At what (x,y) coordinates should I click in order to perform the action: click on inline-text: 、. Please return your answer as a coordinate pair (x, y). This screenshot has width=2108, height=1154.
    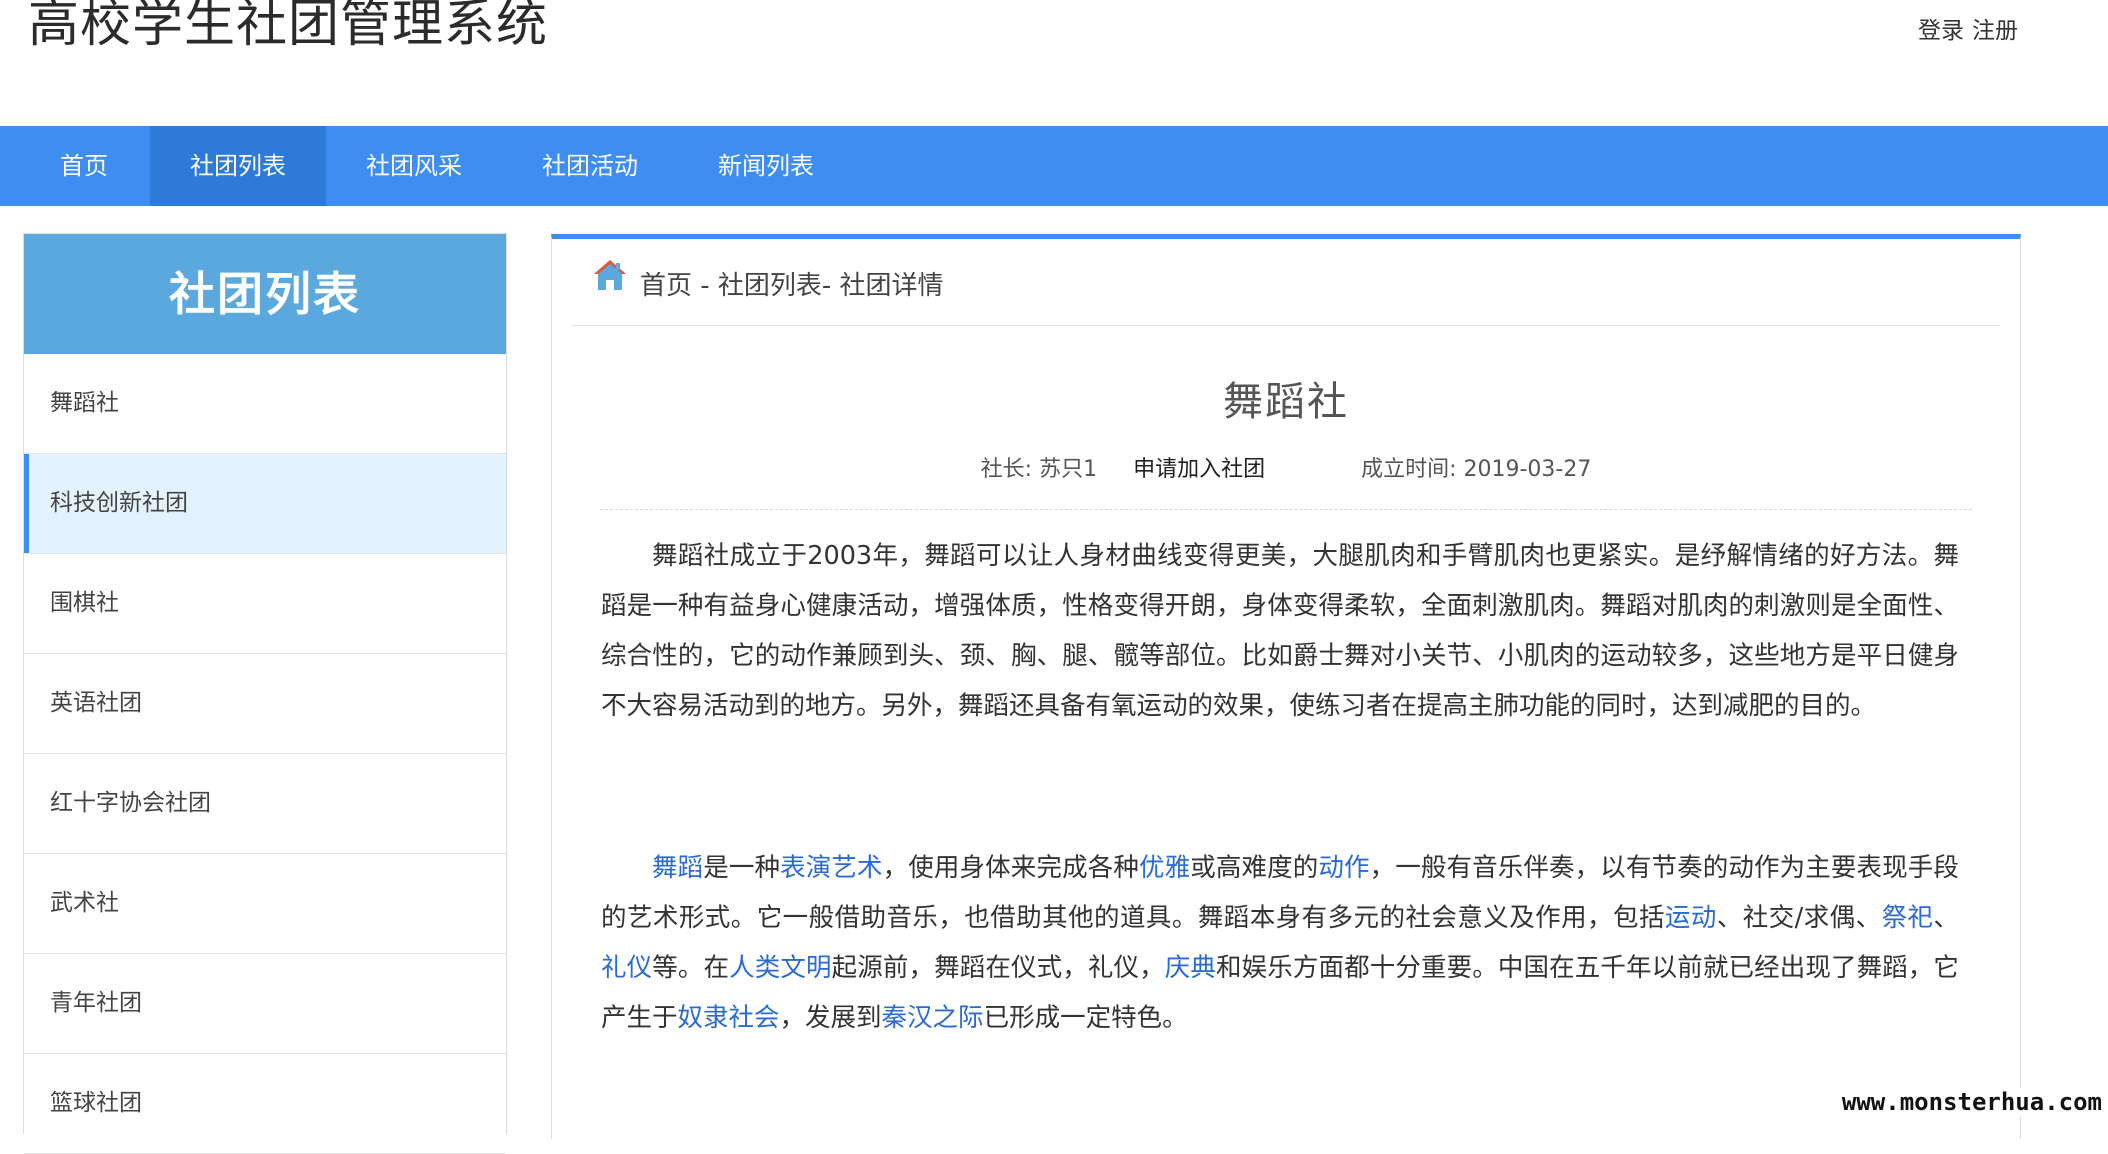
    Looking at the image, I should click on (1946, 918).